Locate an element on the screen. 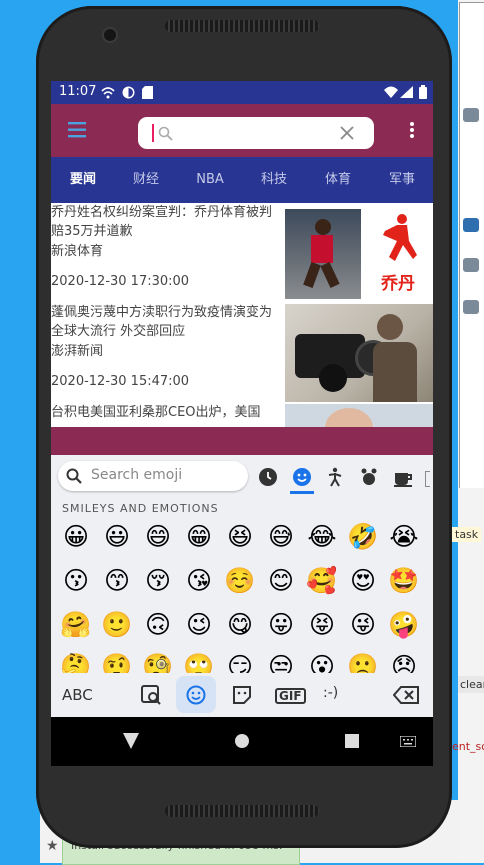 The width and height of the screenshot is (484, 865). text-cursor is located at coordinates (153, 133).